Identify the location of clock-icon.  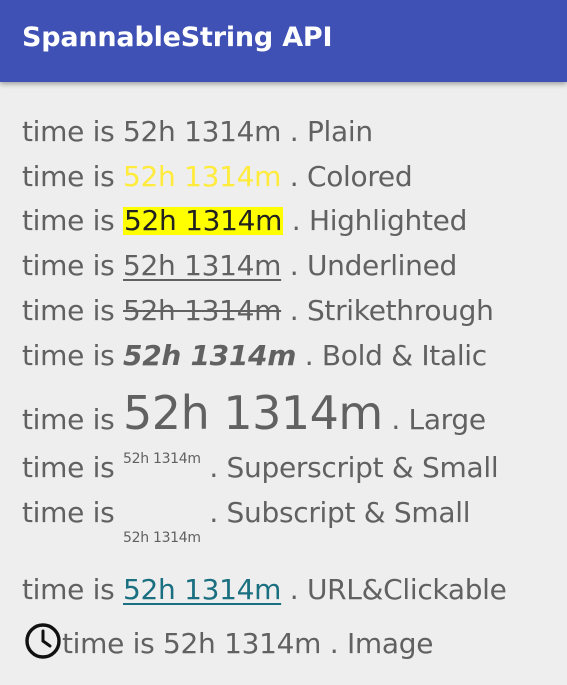
(43, 641).